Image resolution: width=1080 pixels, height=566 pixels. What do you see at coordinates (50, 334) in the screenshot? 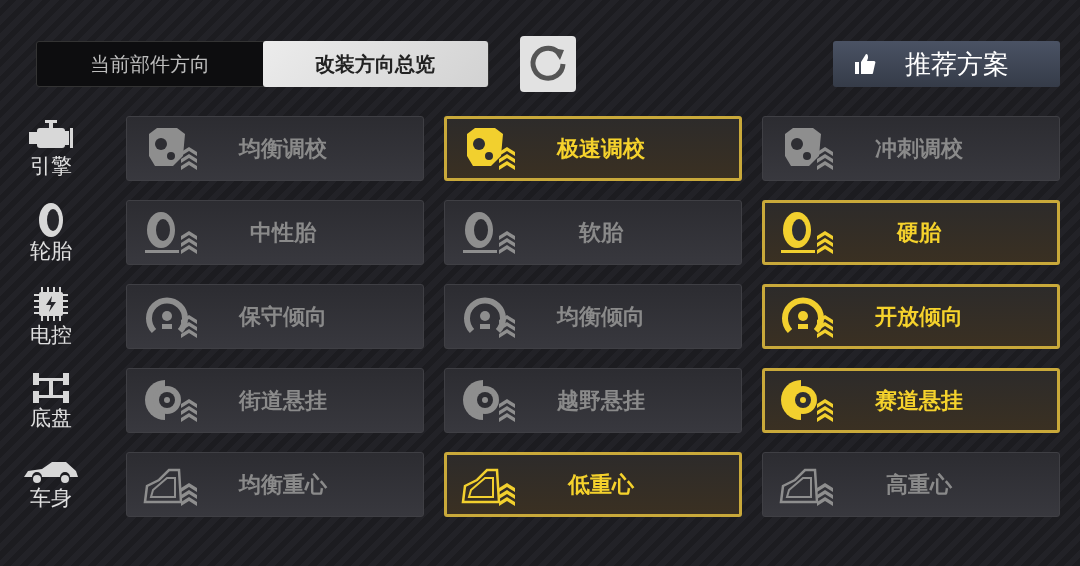
I see `category-label: 电控` at bounding box center [50, 334].